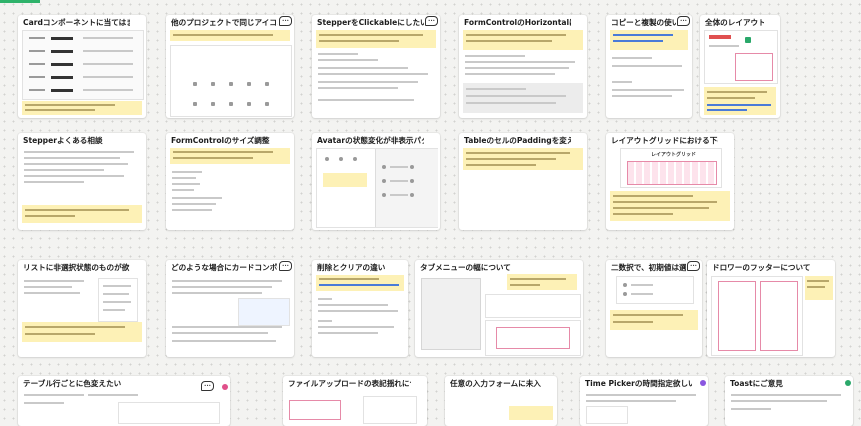  I want to click on card-r2c2: FormControlのサイズ調整, so click(230, 181).